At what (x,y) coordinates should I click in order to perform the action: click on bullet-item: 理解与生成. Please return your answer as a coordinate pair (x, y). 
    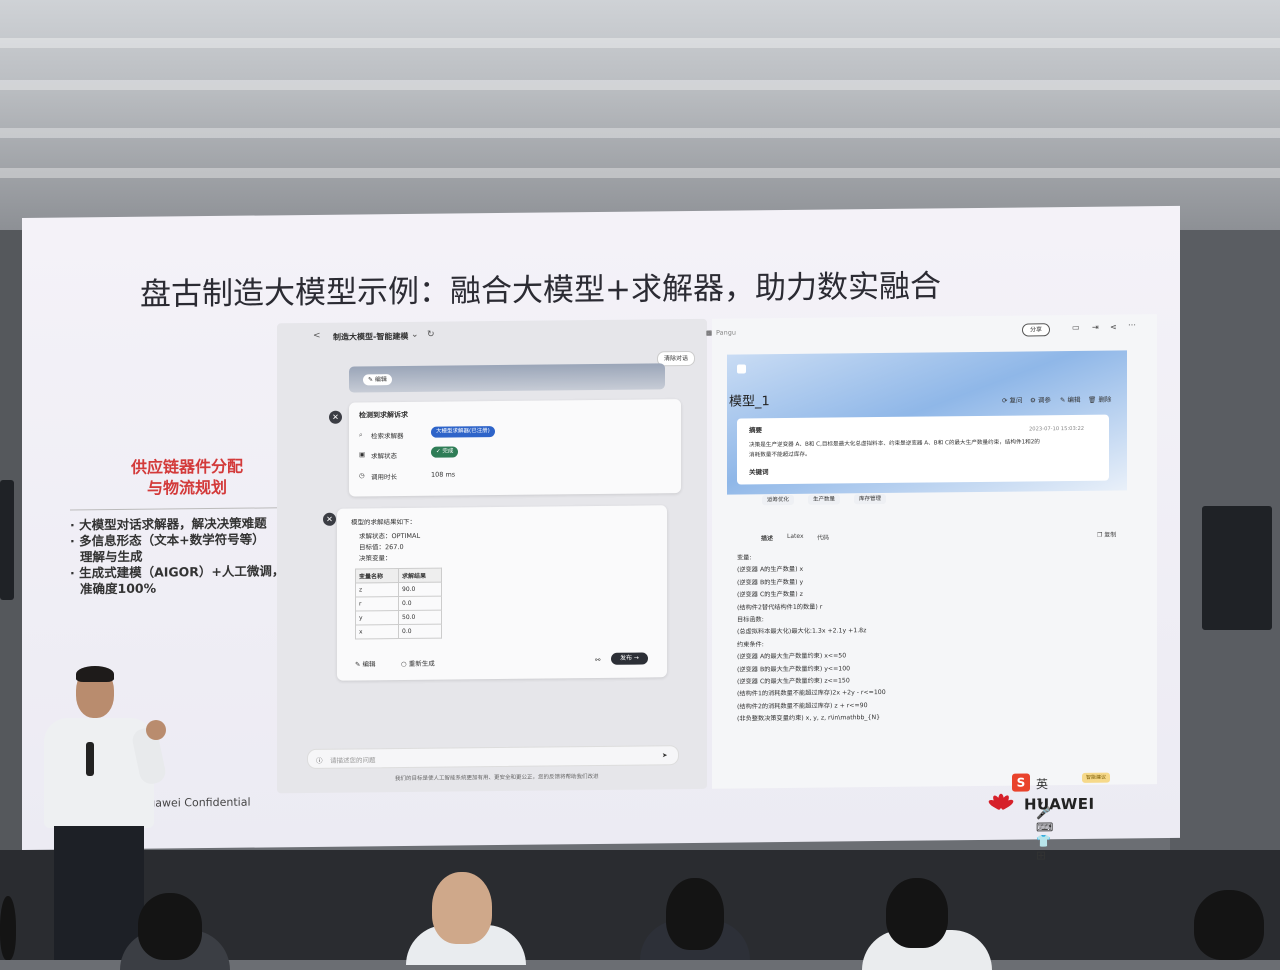
    Looking at the image, I should click on (111, 556).